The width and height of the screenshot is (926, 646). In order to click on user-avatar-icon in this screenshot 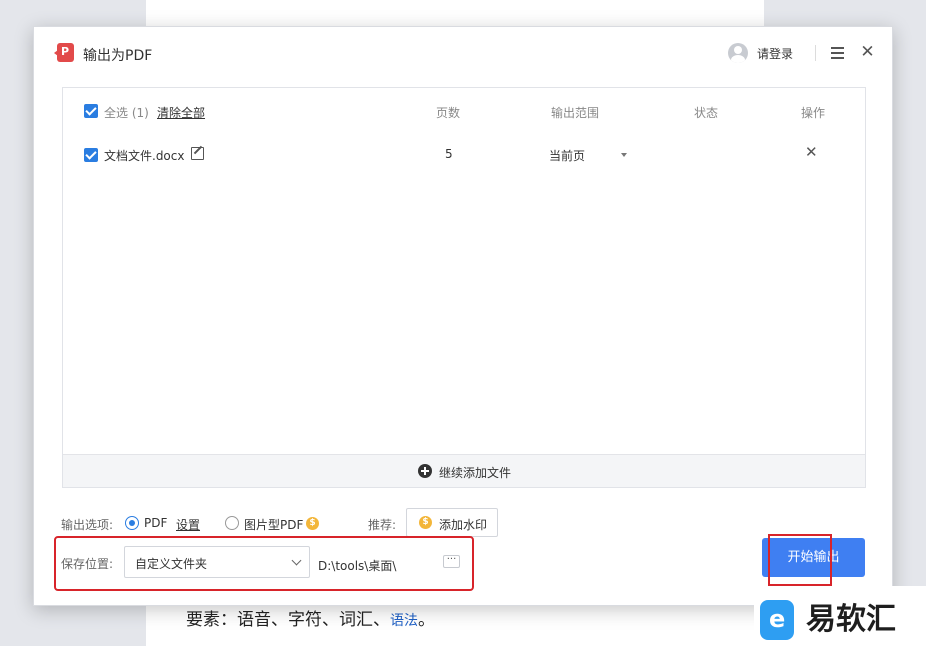, I will do `click(738, 53)`.